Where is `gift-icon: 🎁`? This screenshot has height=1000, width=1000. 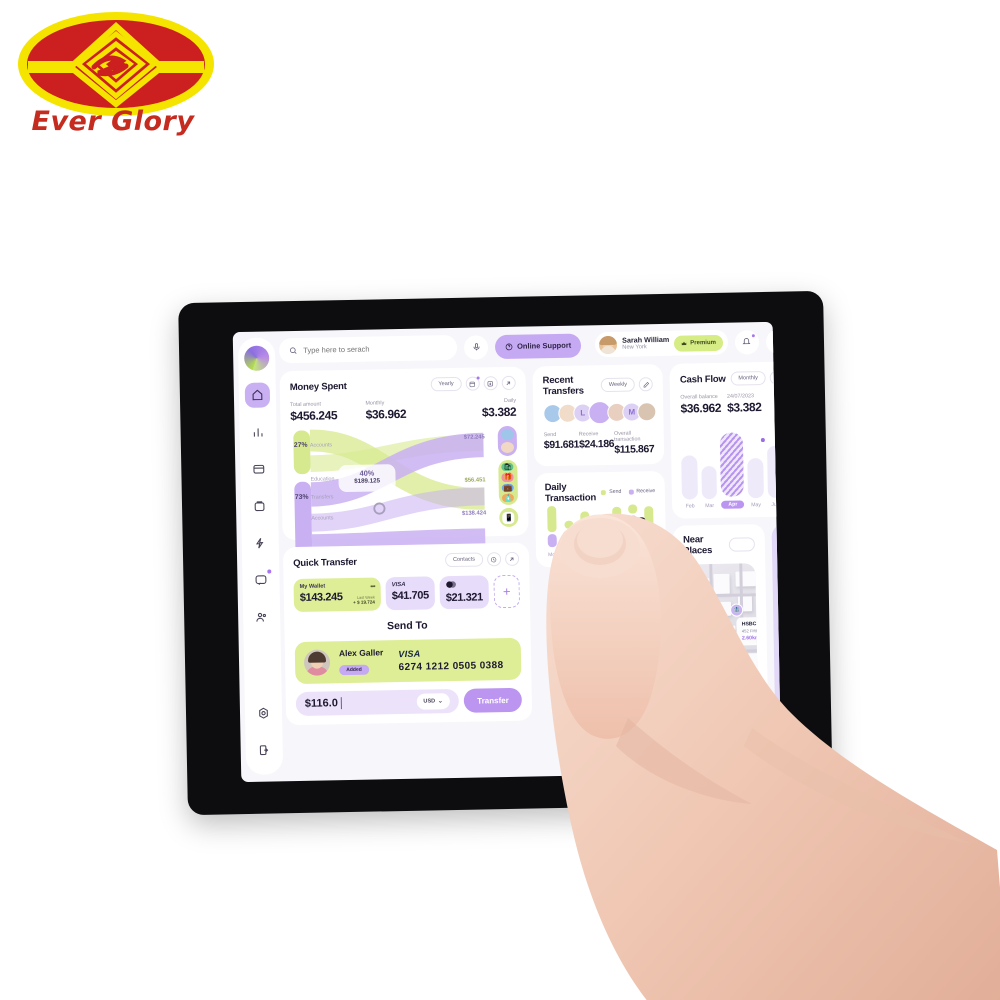
gift-icon: 🎁 is located at coordinates (508, 477).